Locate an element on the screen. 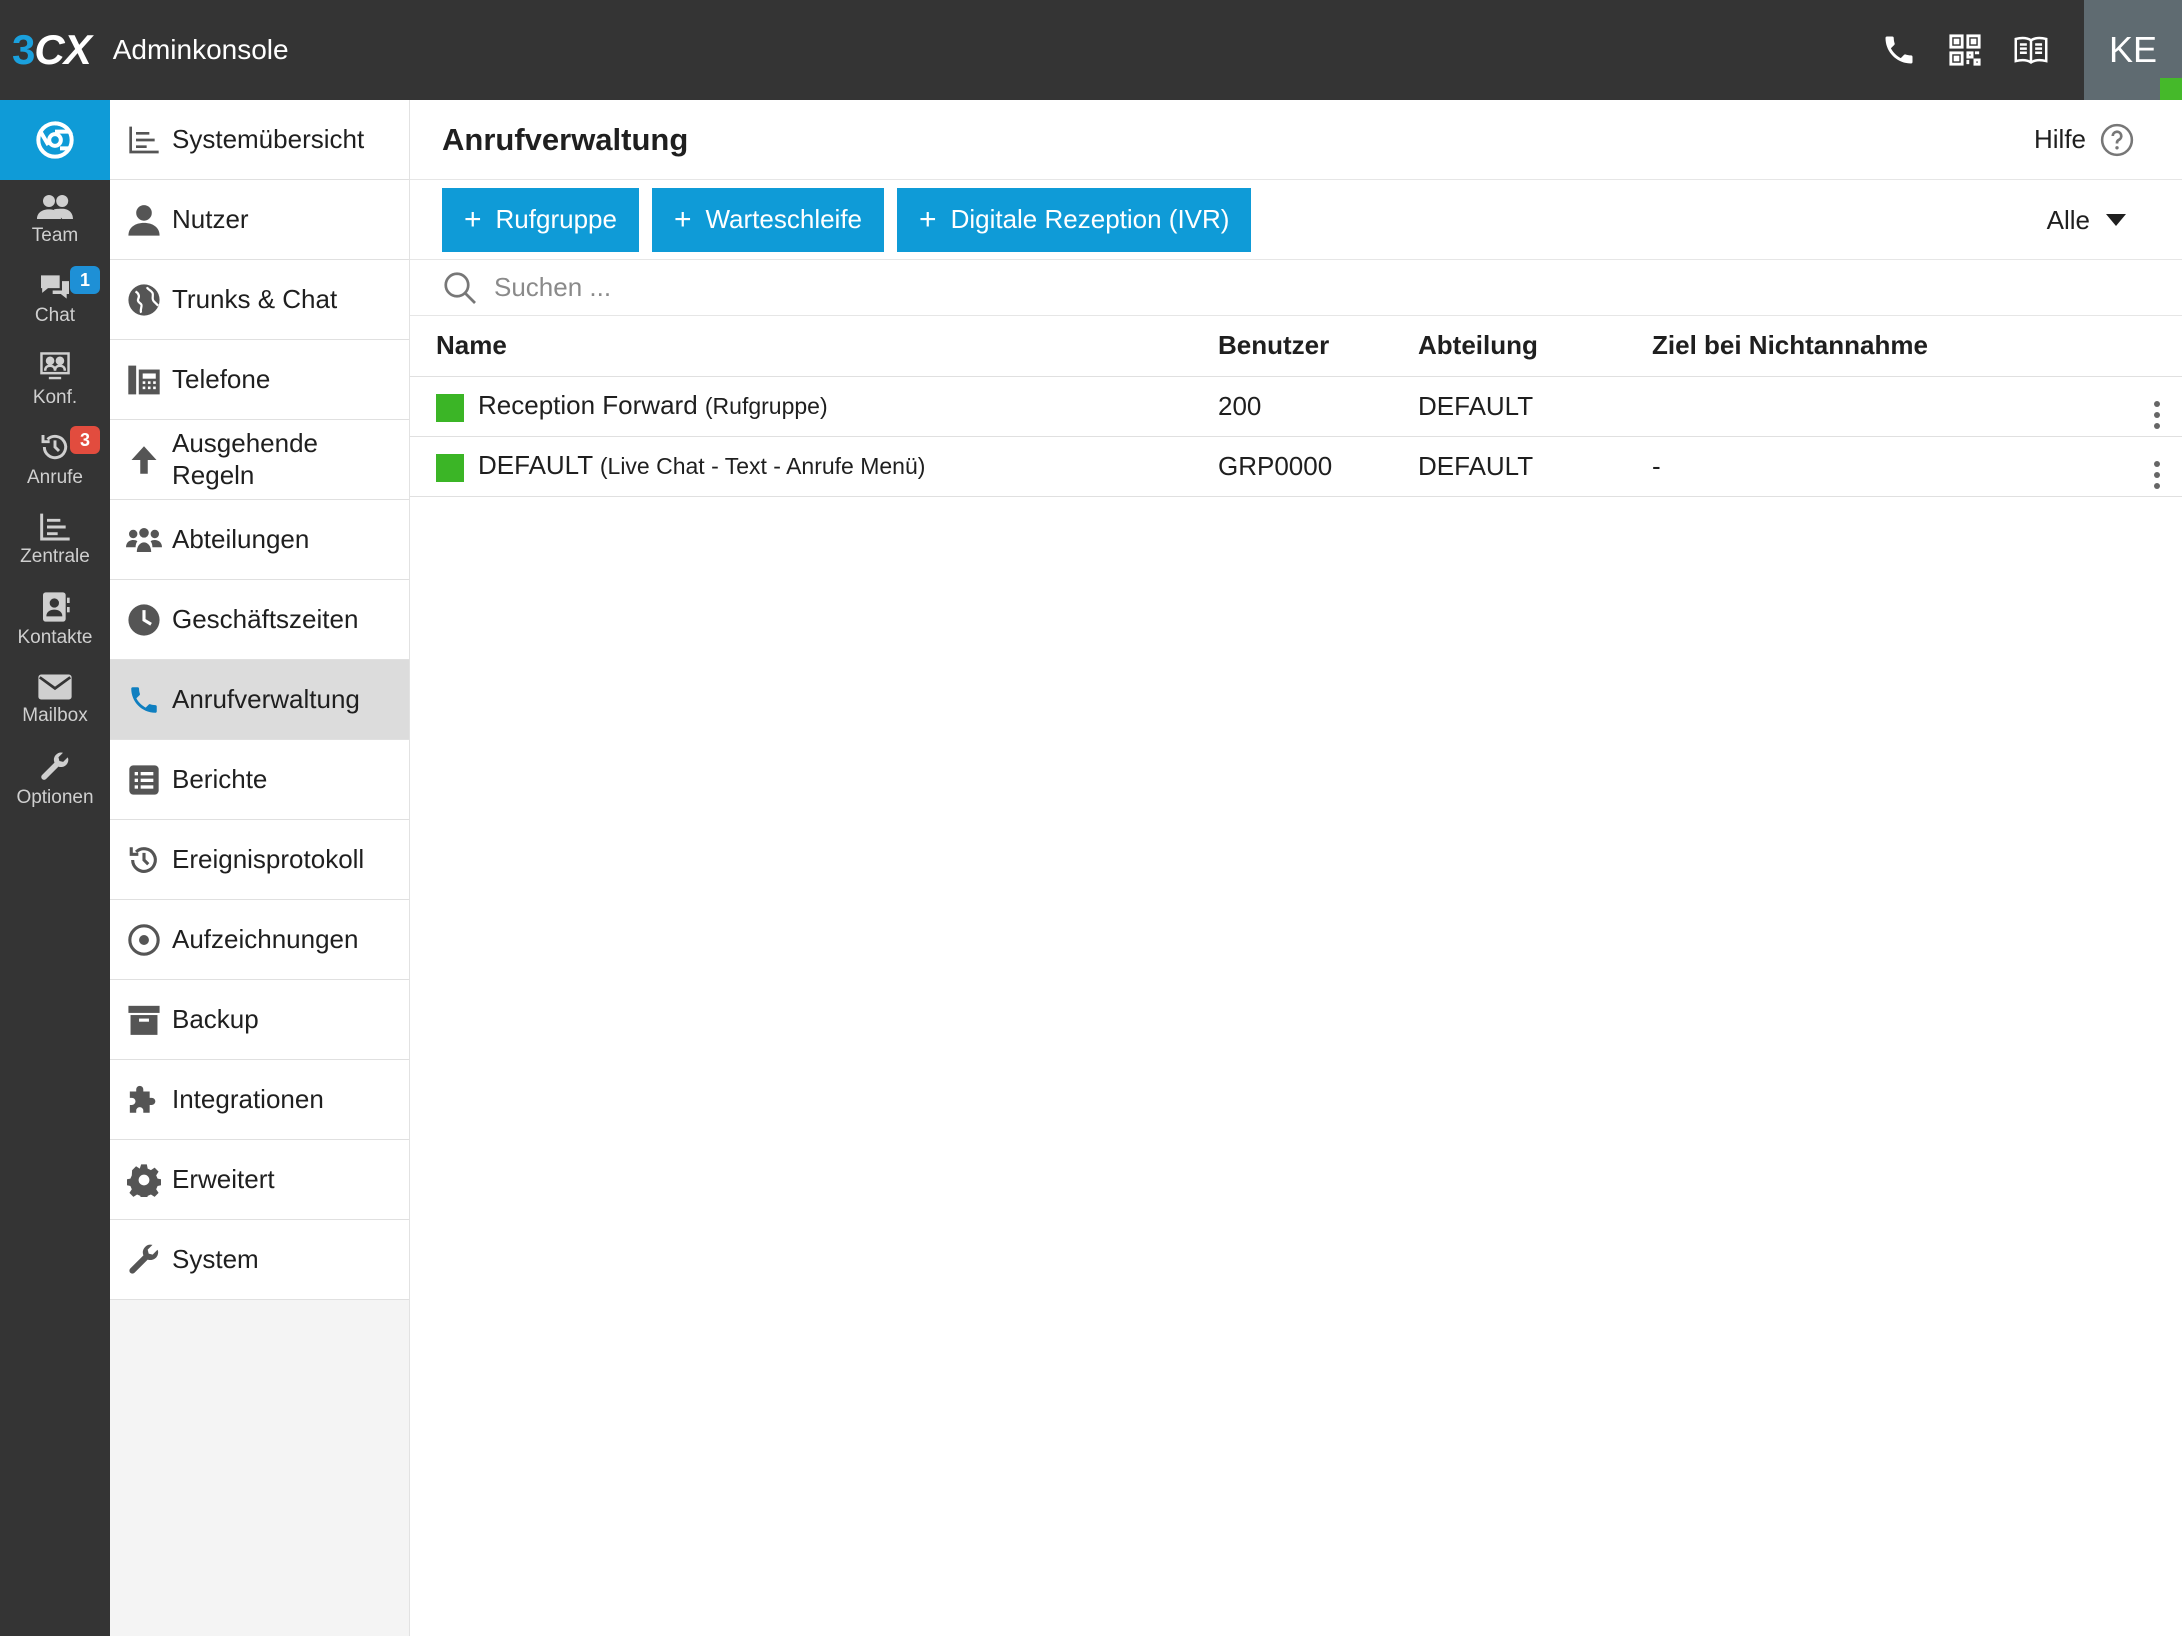 The height and width of the screenshot is (1636, 2182). nav-item-recordings: Aufzeichnungen is located at coordinates (259, 940).